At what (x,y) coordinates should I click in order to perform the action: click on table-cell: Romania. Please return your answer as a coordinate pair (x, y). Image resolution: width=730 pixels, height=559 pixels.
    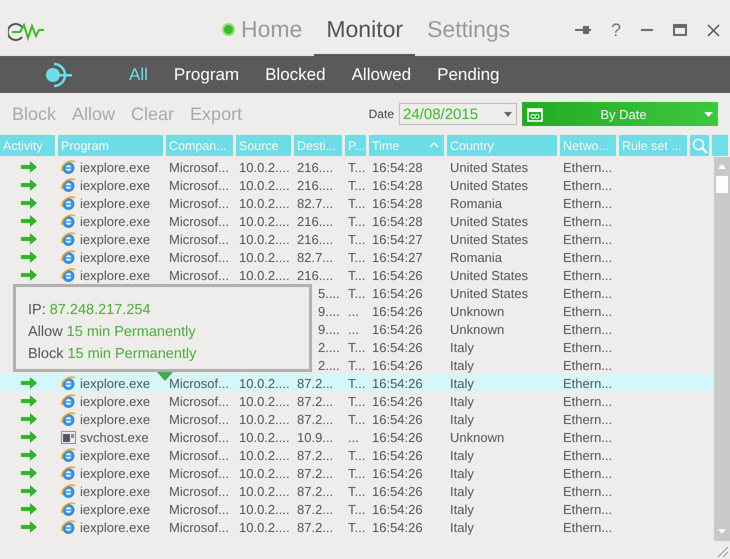
    Looking at the image, I should click on (476, 203).